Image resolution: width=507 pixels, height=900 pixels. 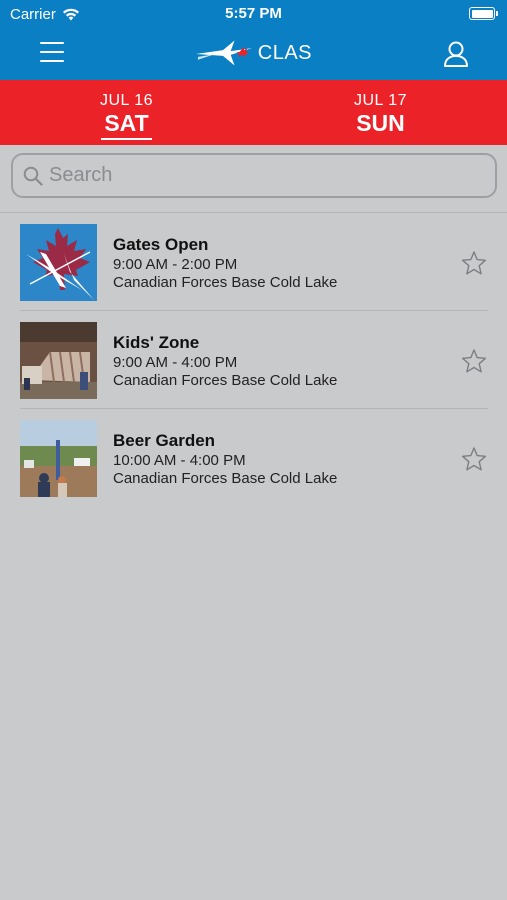 I want to click on search-input, so click(x=272, y=175).